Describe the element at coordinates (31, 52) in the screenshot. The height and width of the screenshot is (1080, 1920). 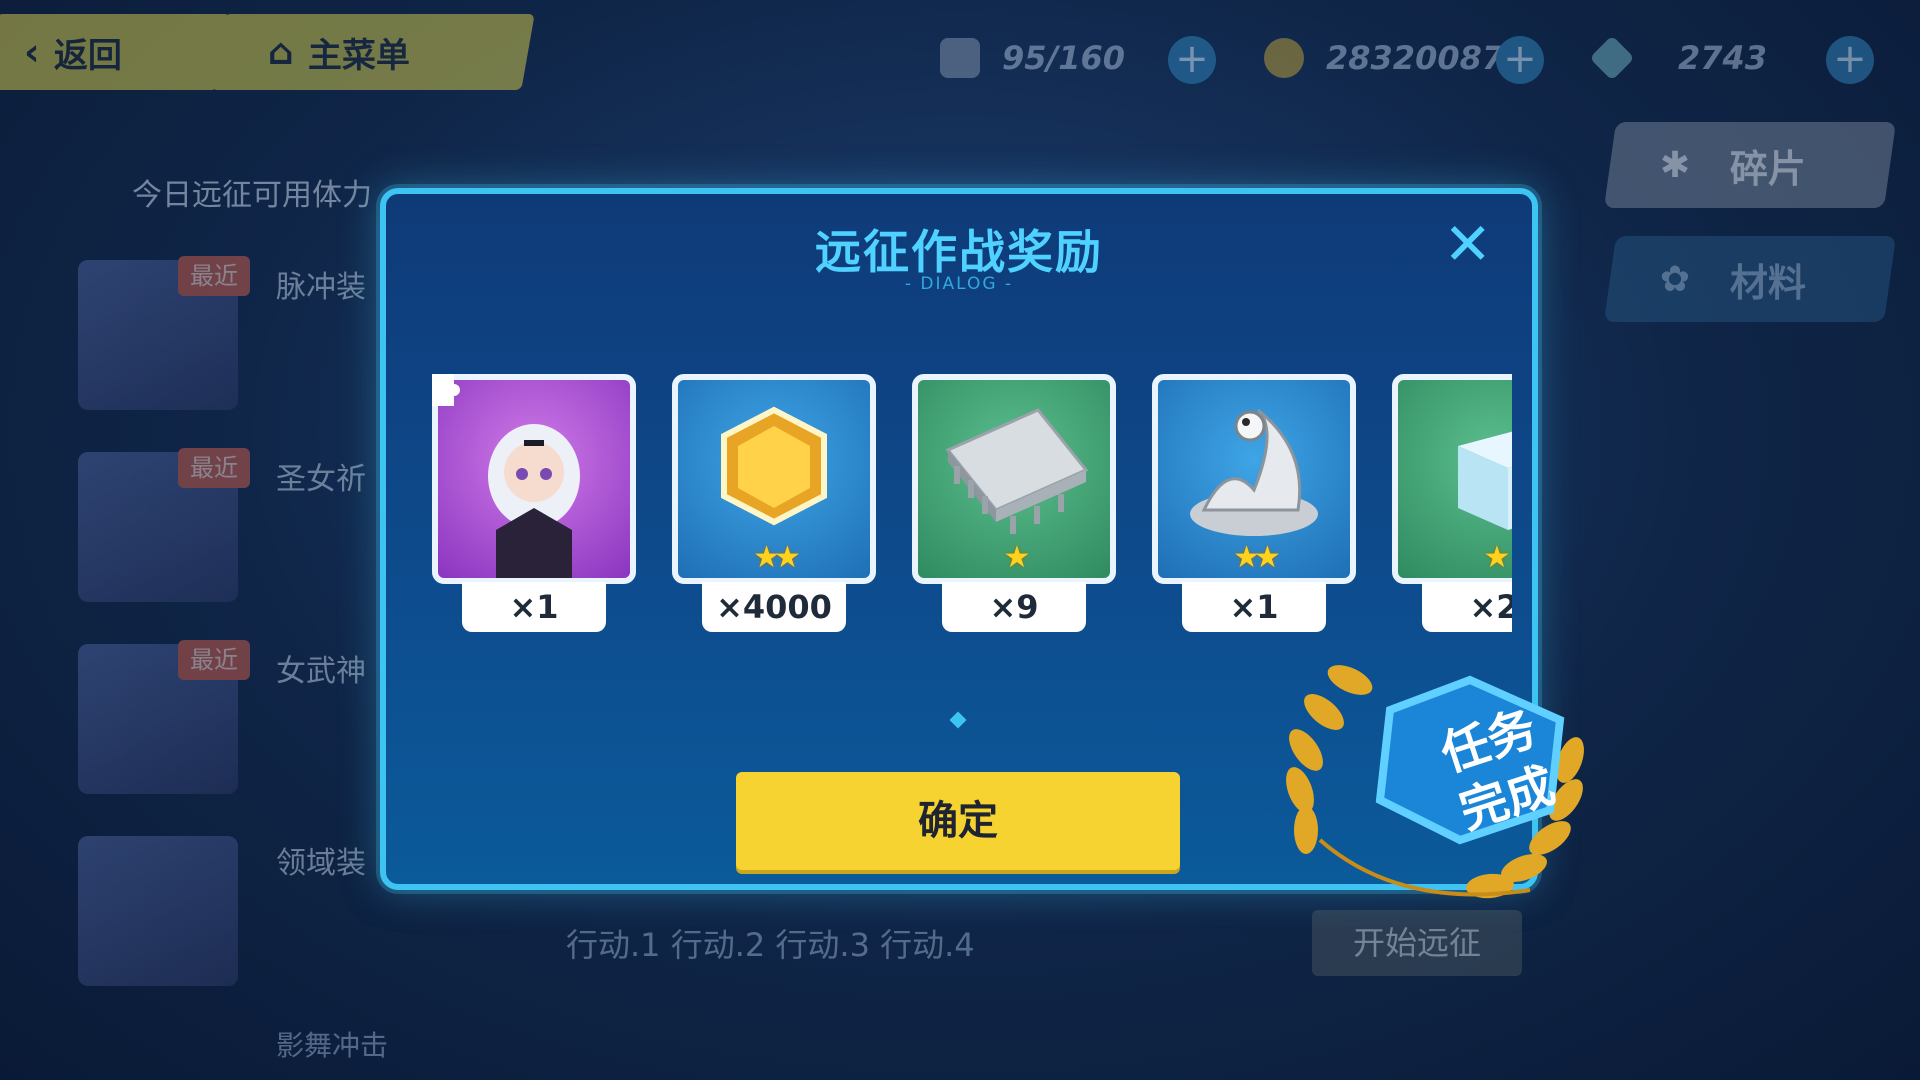
I see `chevron-left-icon: ‹` at that location.